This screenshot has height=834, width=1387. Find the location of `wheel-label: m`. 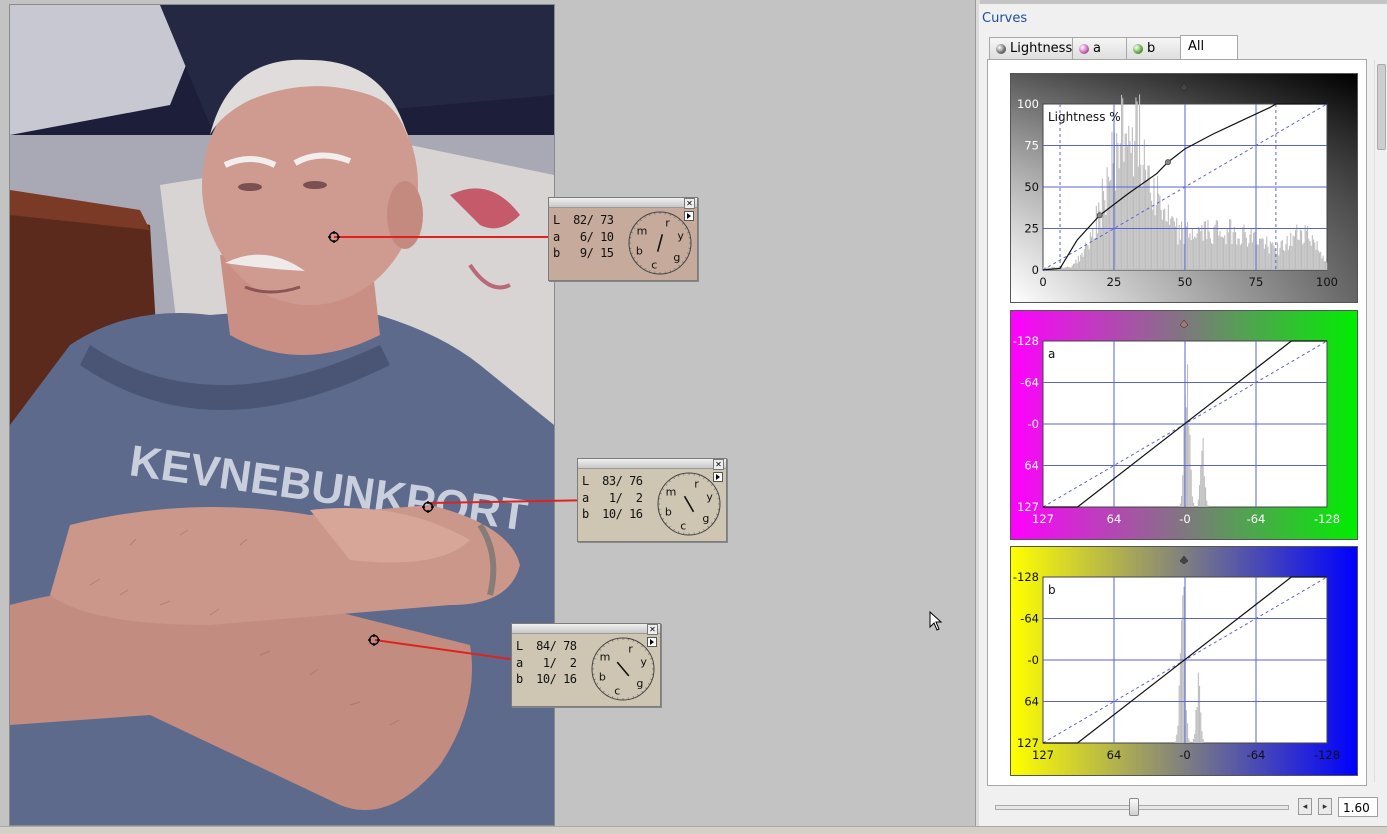

wheel-label: m is located at coordinates (671, 491).